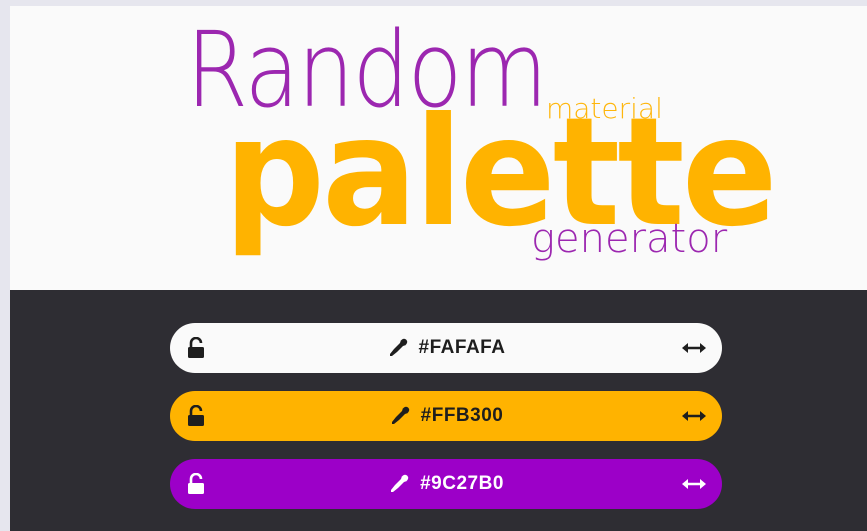  I want to click on logo-word-generator: generator, so click(629, 239).